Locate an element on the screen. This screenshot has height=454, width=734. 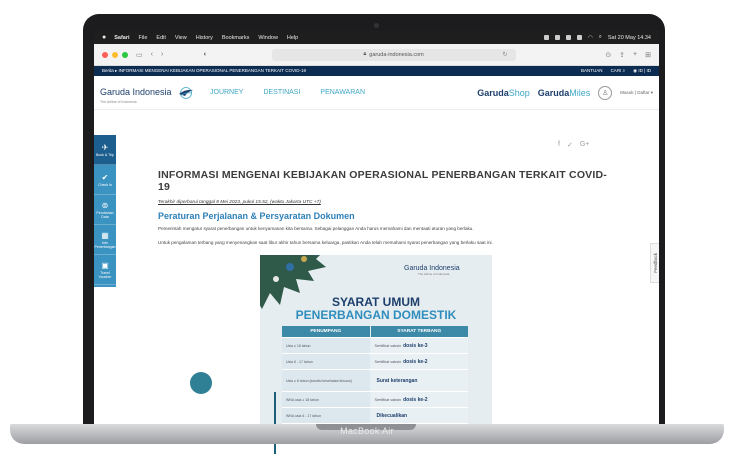
garuda-bird-icon is located at coordinates (185, 92).